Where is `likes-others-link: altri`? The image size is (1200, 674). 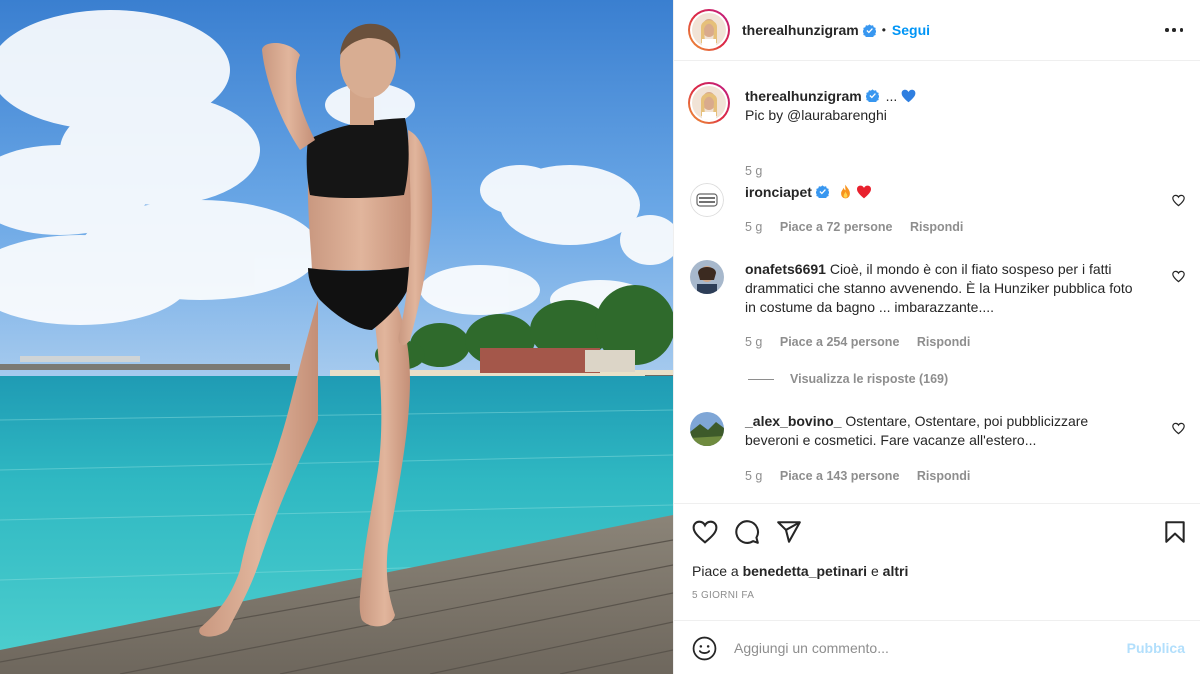 likes-others-link: altri is located at coordinates (896, 571).